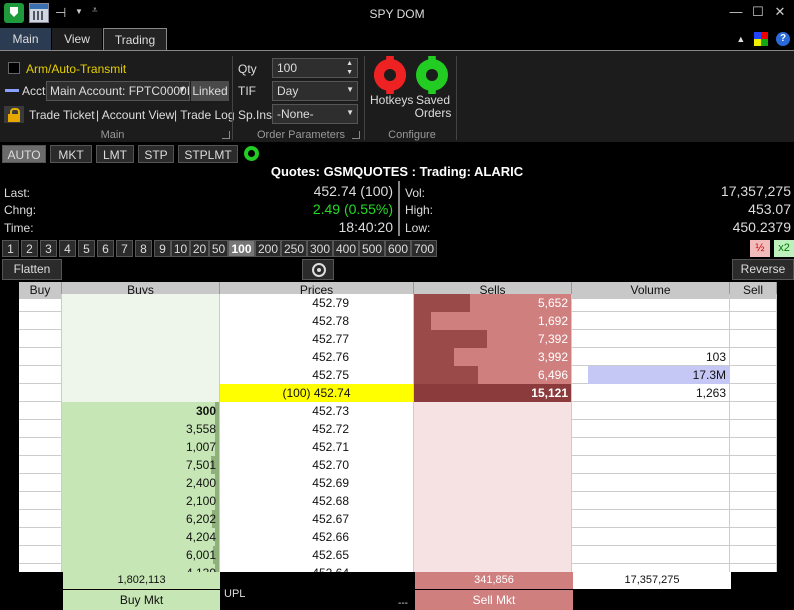 Image resolution: width=794 pixels, height=610 pixels. What do you see at coordinates (758, 12) in the screenshot?
I see `maximize-icon: ☐` at bounding box center [758, 12].